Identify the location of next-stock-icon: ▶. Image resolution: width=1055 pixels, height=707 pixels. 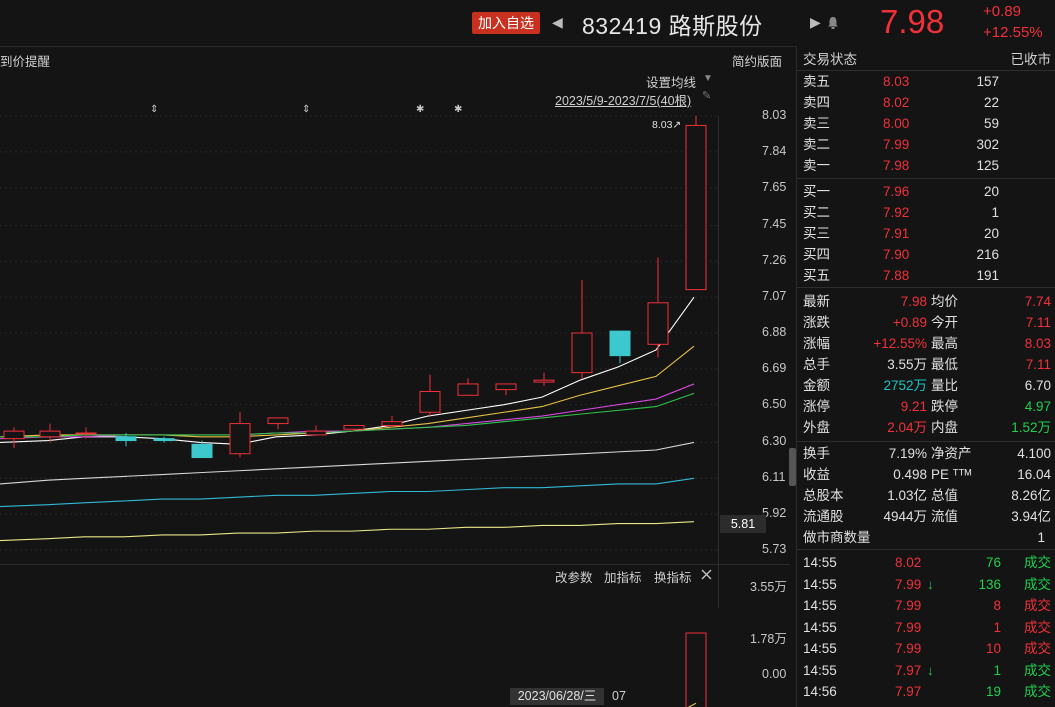
(815, 22).